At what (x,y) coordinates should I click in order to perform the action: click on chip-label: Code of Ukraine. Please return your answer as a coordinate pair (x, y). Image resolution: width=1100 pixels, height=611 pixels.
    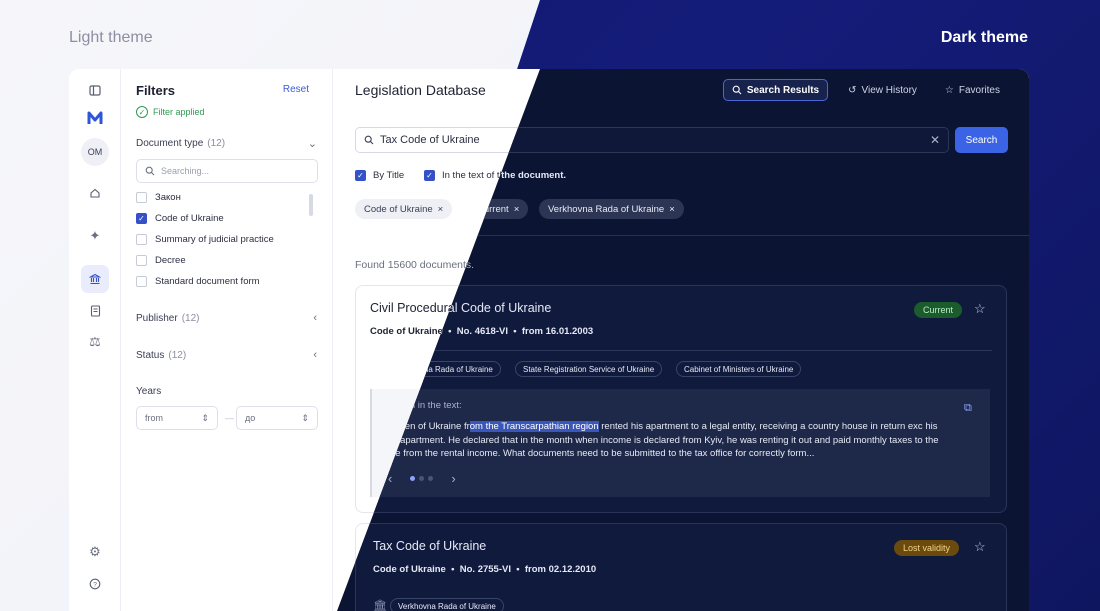
    Looking at the image, I should click on (398, 209).